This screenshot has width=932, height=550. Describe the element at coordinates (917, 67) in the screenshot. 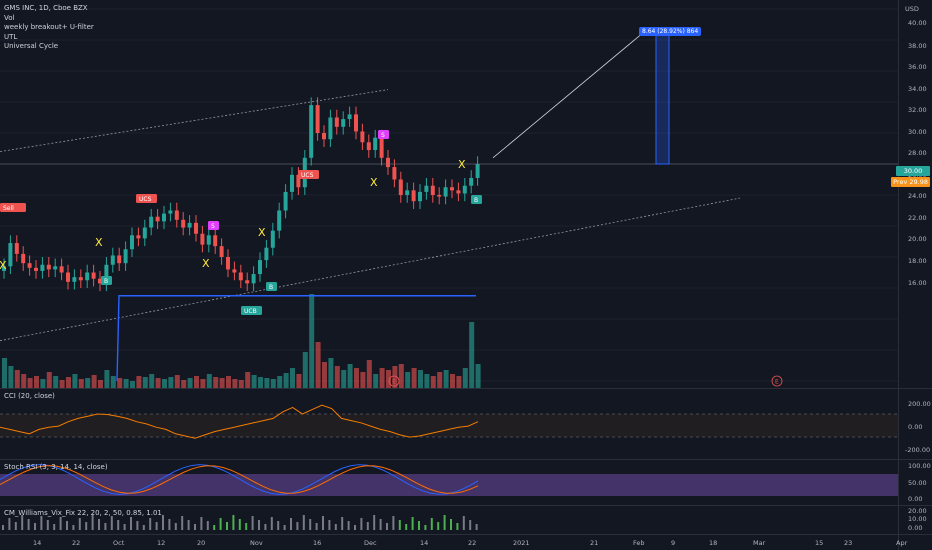

I see `price-tick: 36.00` at that location.